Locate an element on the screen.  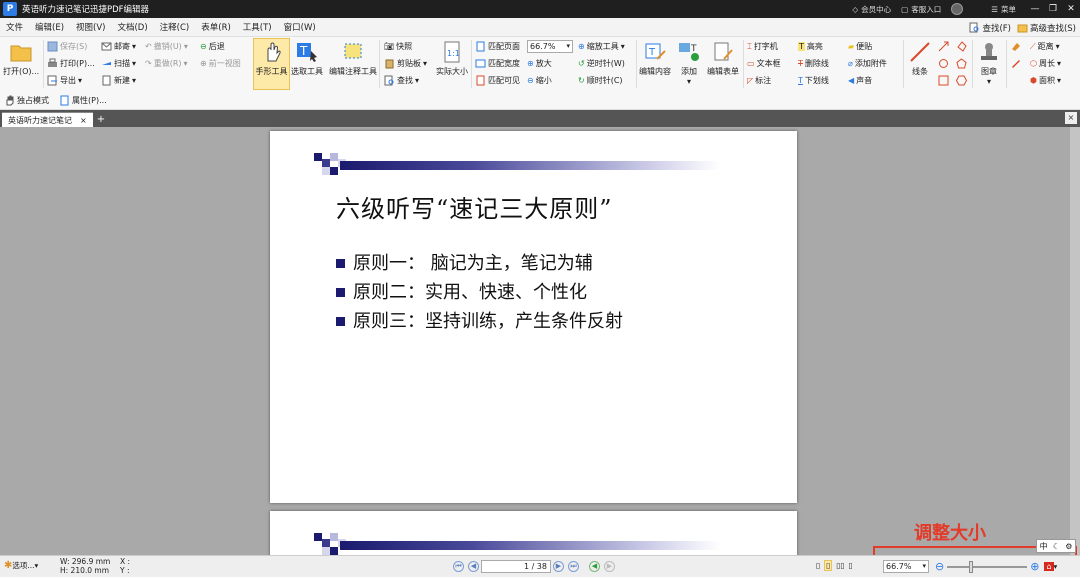
undo-button: ↶ 撤销(U) ▾ is located at coordinates (166, 46).